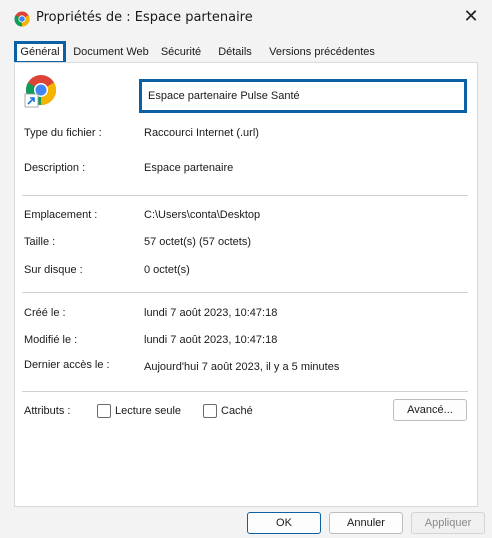  I want to click on location-value: C:\Users\conta\Desktop, so click(202, 215).